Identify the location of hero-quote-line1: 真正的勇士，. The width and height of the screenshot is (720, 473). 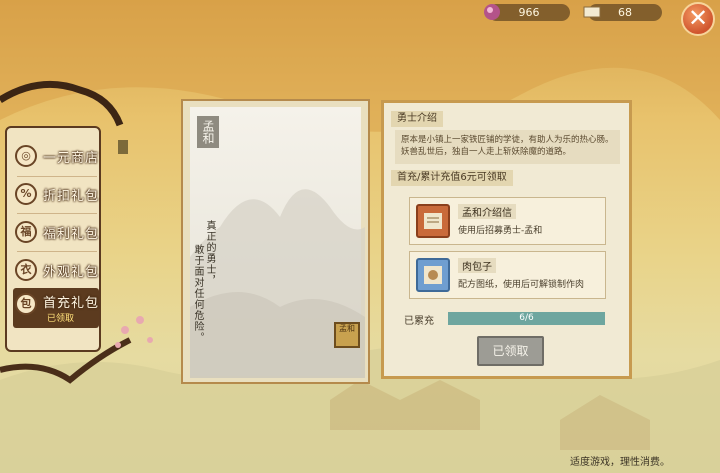
(209, 253).